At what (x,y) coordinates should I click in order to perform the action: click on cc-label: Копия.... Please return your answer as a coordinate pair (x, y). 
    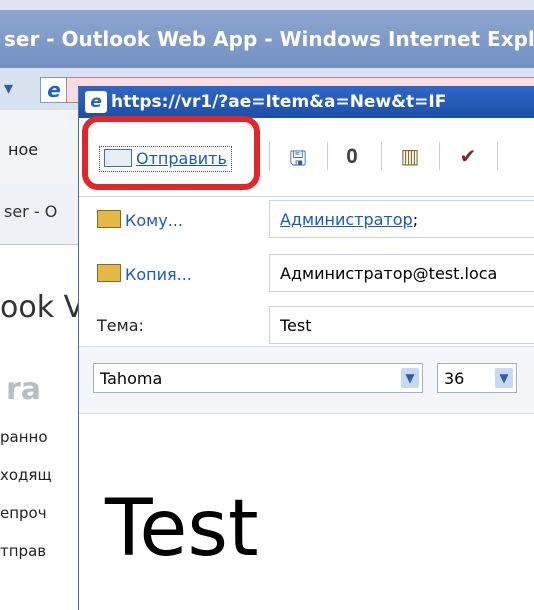
    Looking at the image, I should click on (158, 274).